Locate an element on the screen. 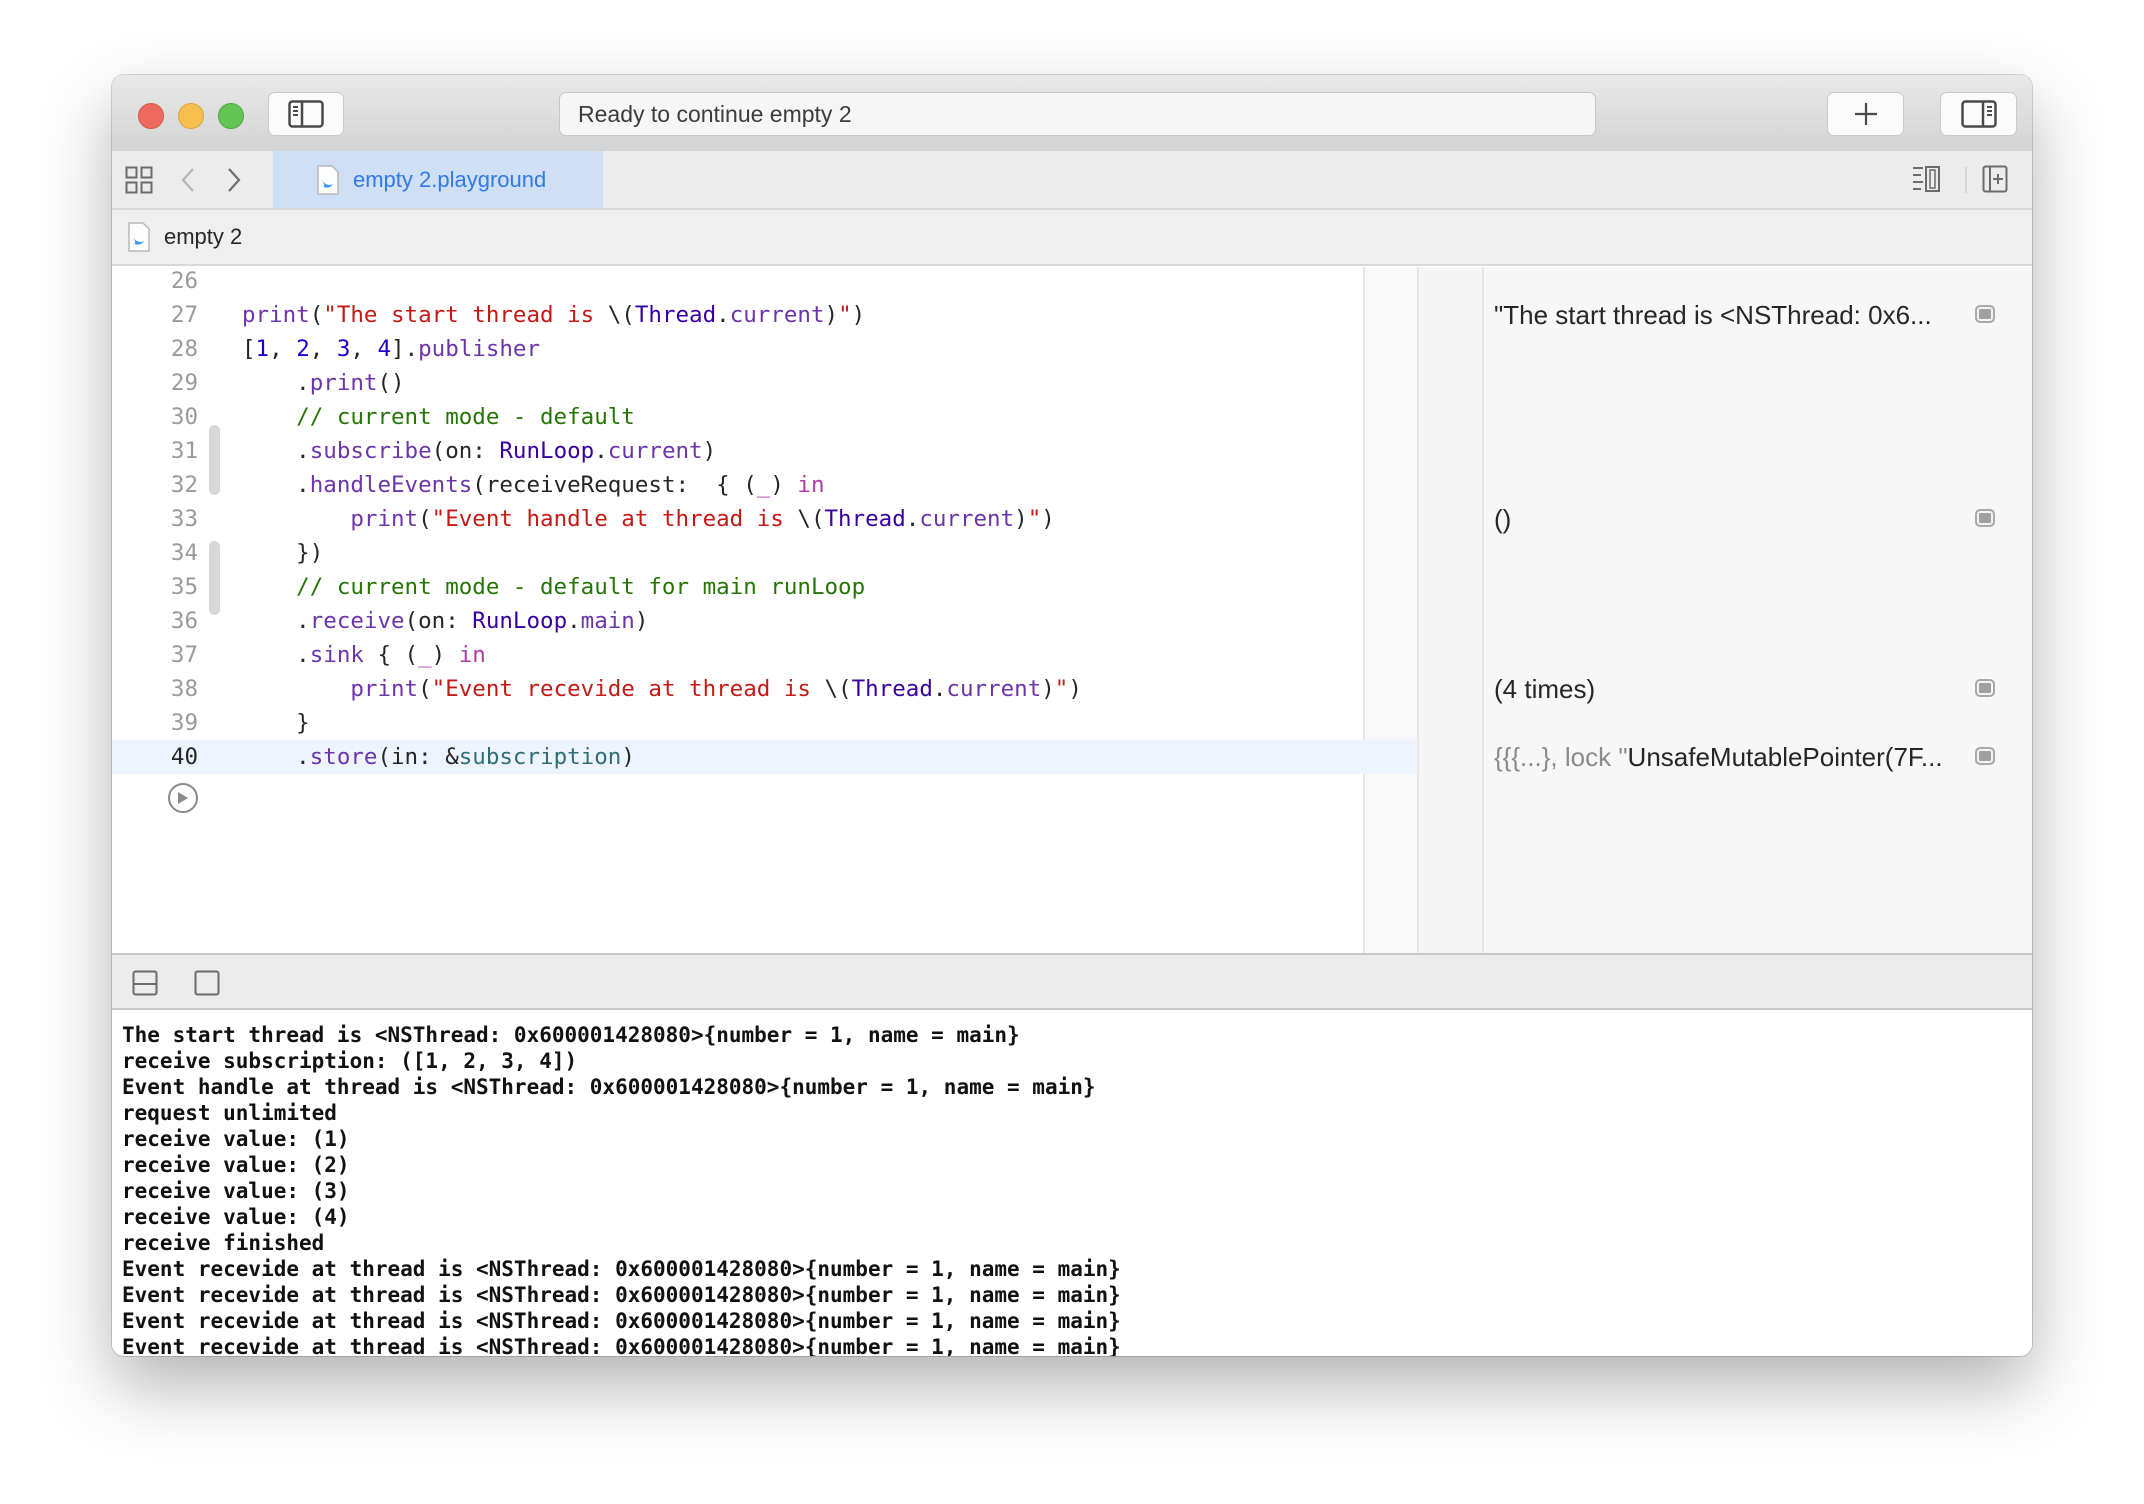 This screenshot has width=2144, height=1504. code-line: 39 } is located at coordinates (764, 723).